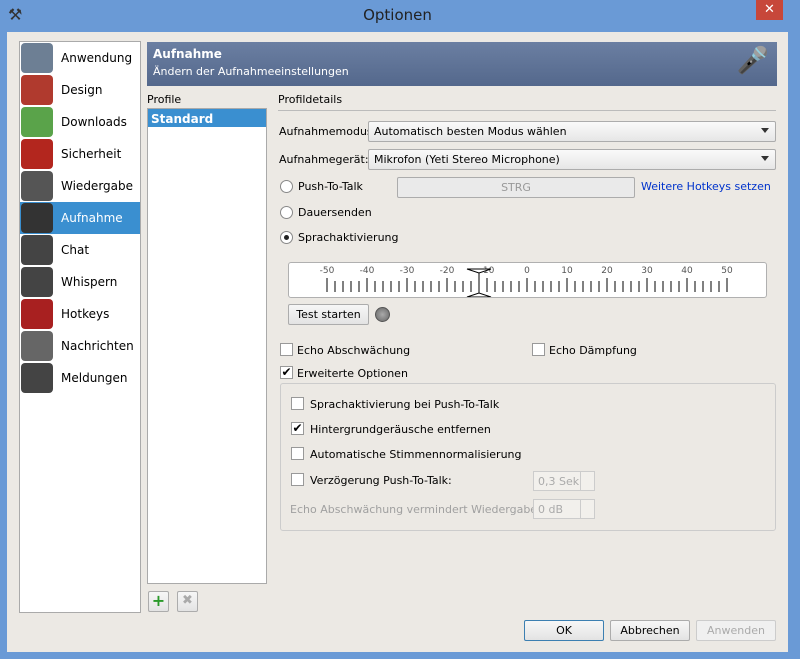 Image resolution: width=800 pixels, height=659 pixels. I want to click on vad-ptt-checkbox, so click(297, 403).